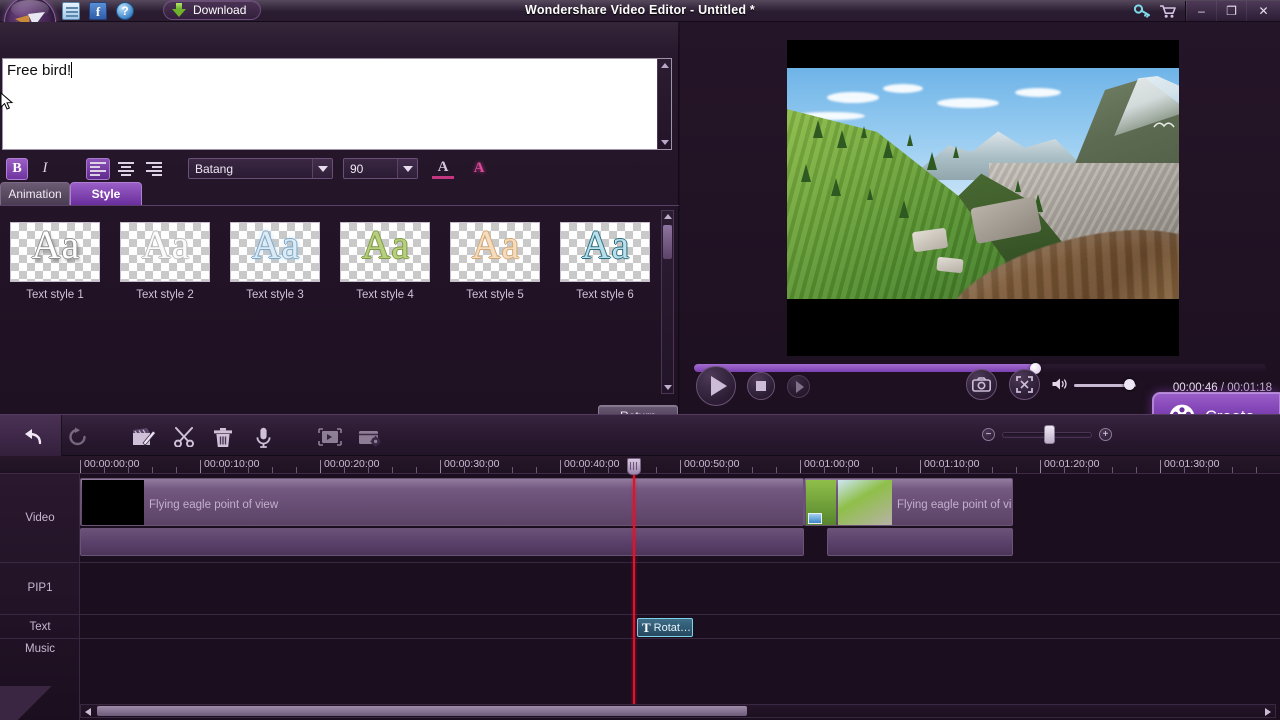  Describe the element at coordinates (479, 169) in the screenshot. I see `text-effect-button: A` at that location.